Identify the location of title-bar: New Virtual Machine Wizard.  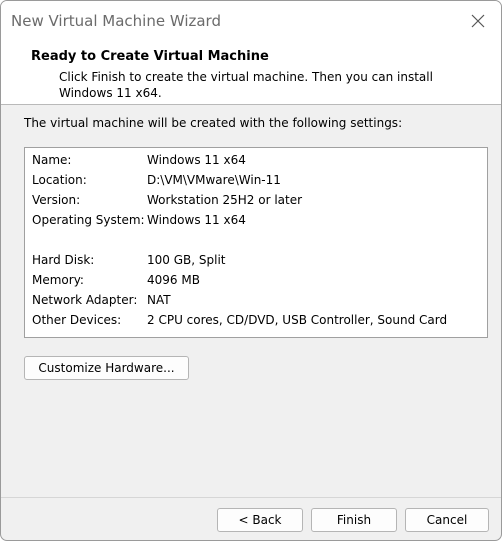
(251, 21).